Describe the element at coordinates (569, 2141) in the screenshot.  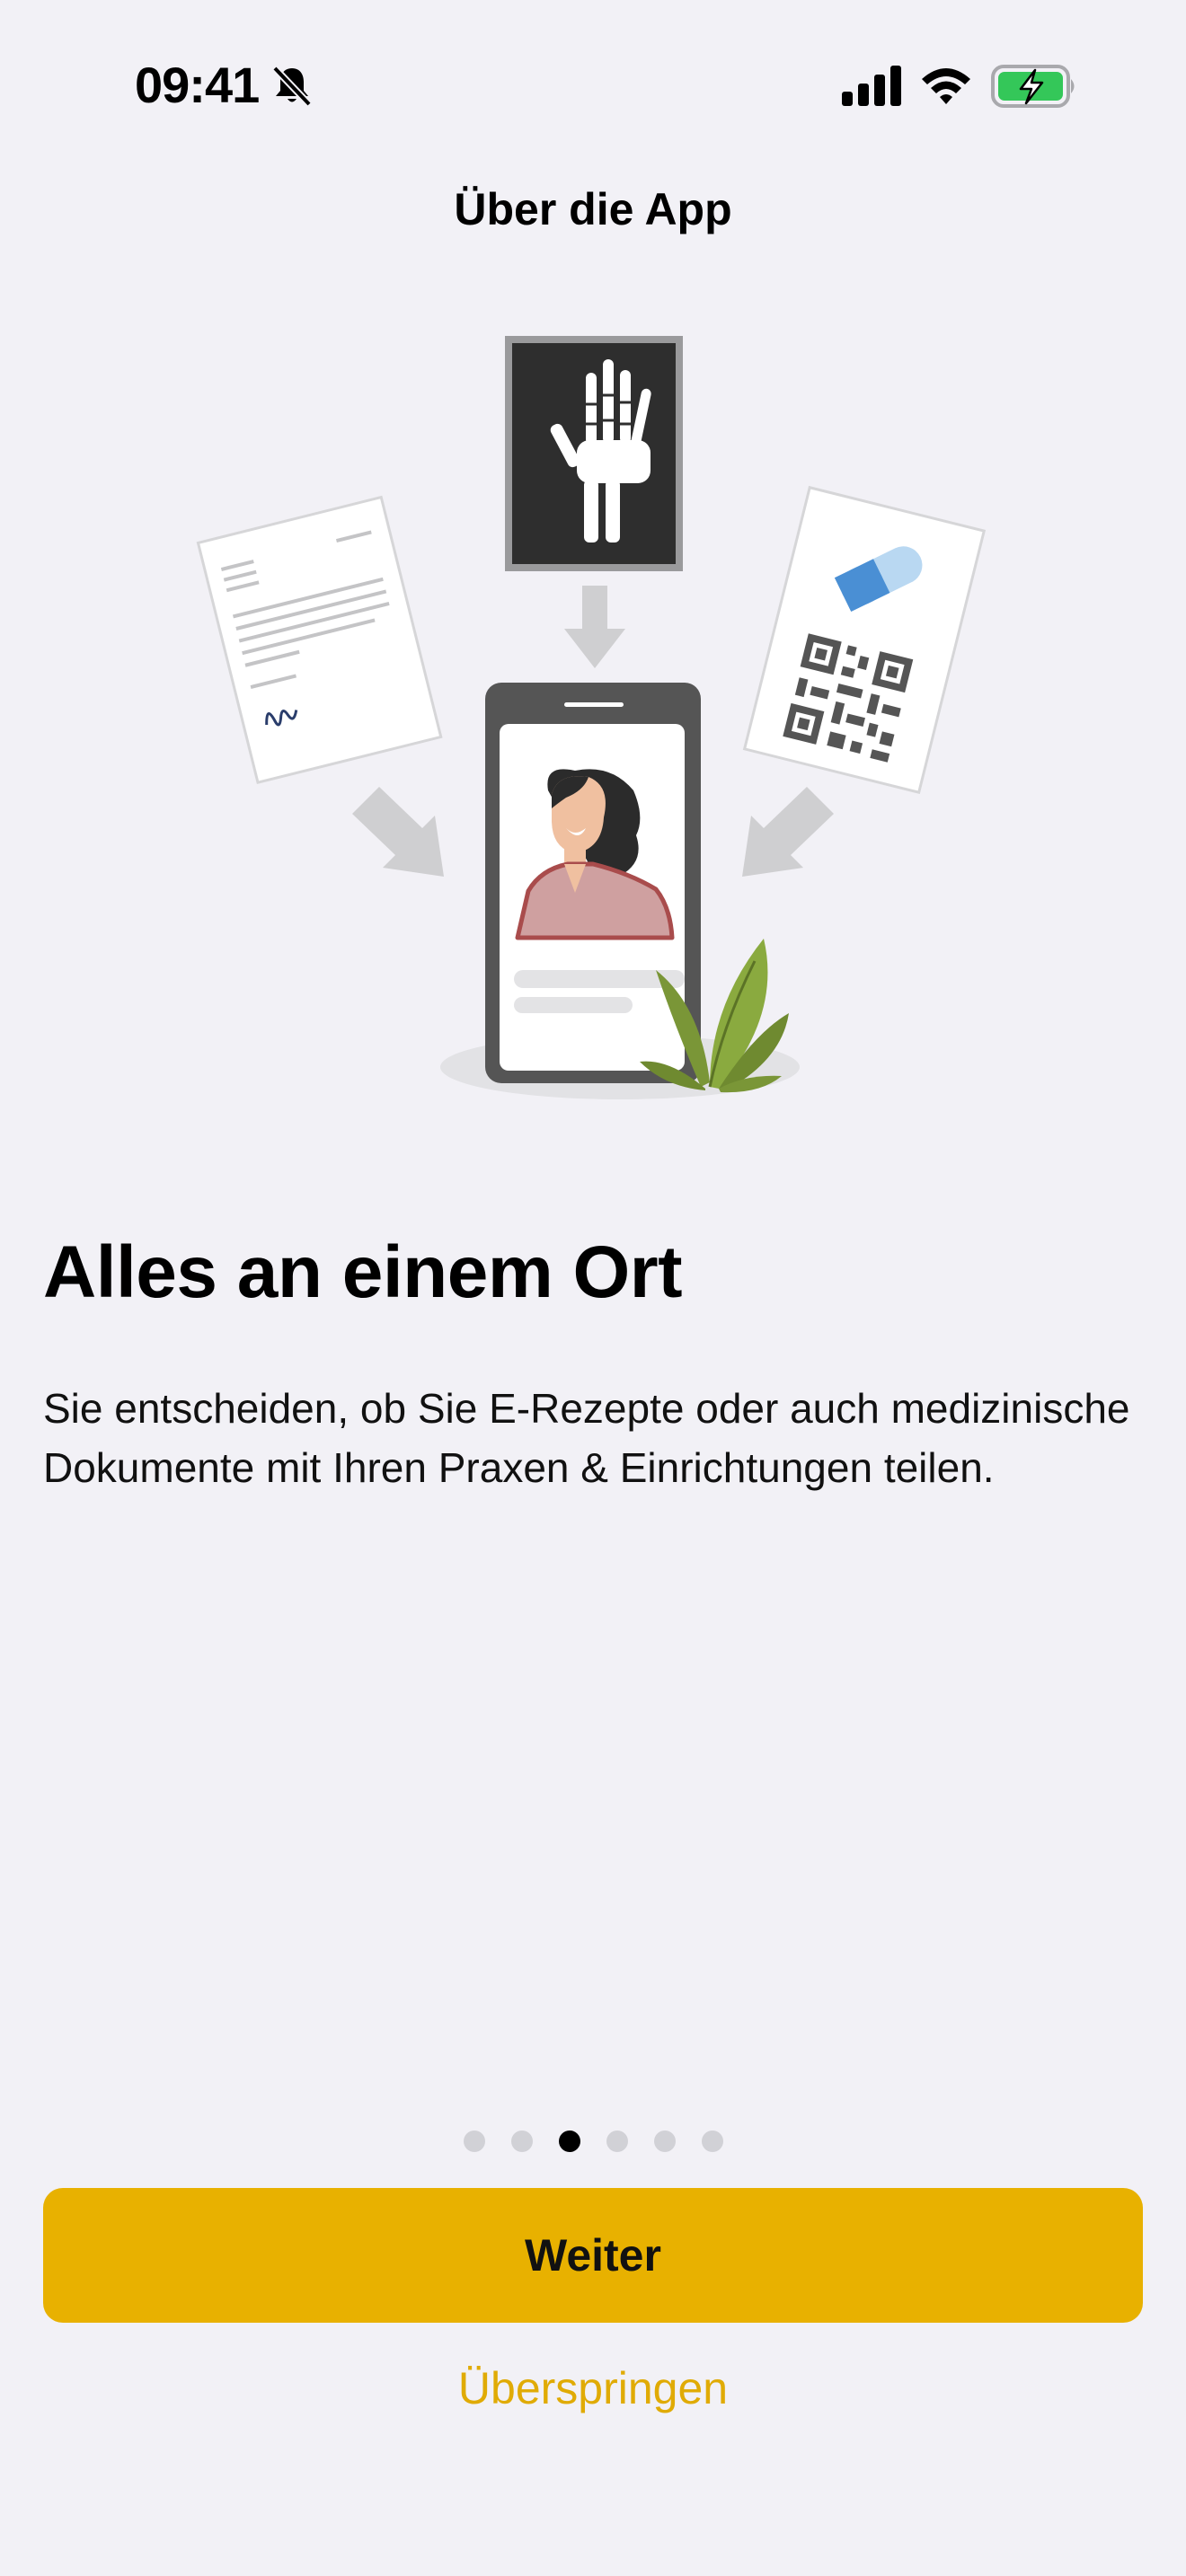
I see `page-dot-active` at that location.